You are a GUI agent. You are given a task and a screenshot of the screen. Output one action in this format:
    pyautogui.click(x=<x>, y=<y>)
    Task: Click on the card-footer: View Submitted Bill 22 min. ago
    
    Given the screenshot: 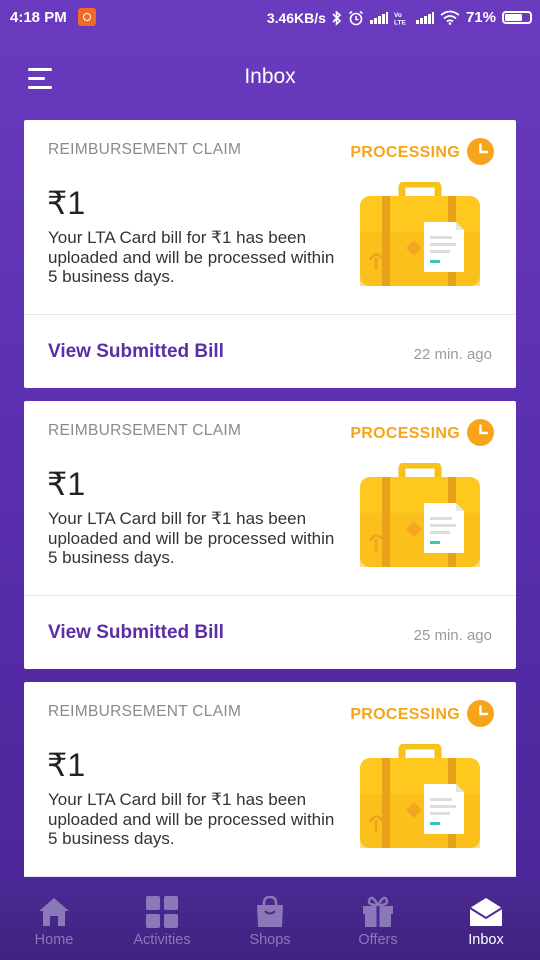 What is the action you would take?
    pyautogui.click(x=270, y=351)
    